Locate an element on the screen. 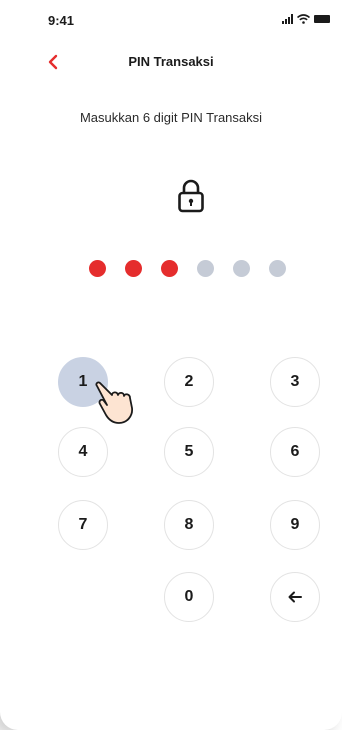 The image size is (342, 730). pin-instruction: Masukkan 6 digit PIN Transaksi is located at coordinates (171, 117).